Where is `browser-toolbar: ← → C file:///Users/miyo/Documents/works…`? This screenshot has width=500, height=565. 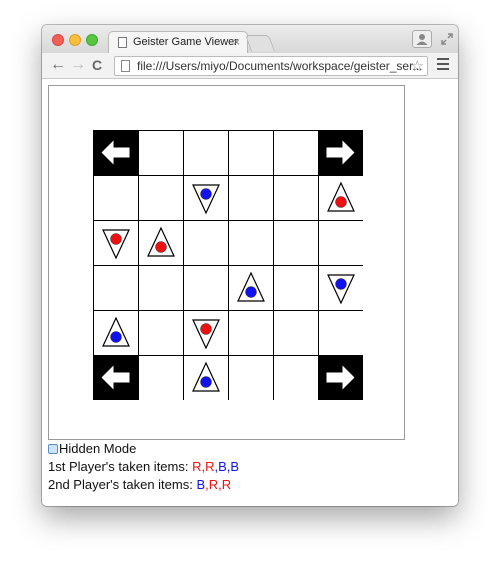 browser-toolbar: ← → C file:///Users/miyo/Documents/works… is located at coordinates (250, 66).